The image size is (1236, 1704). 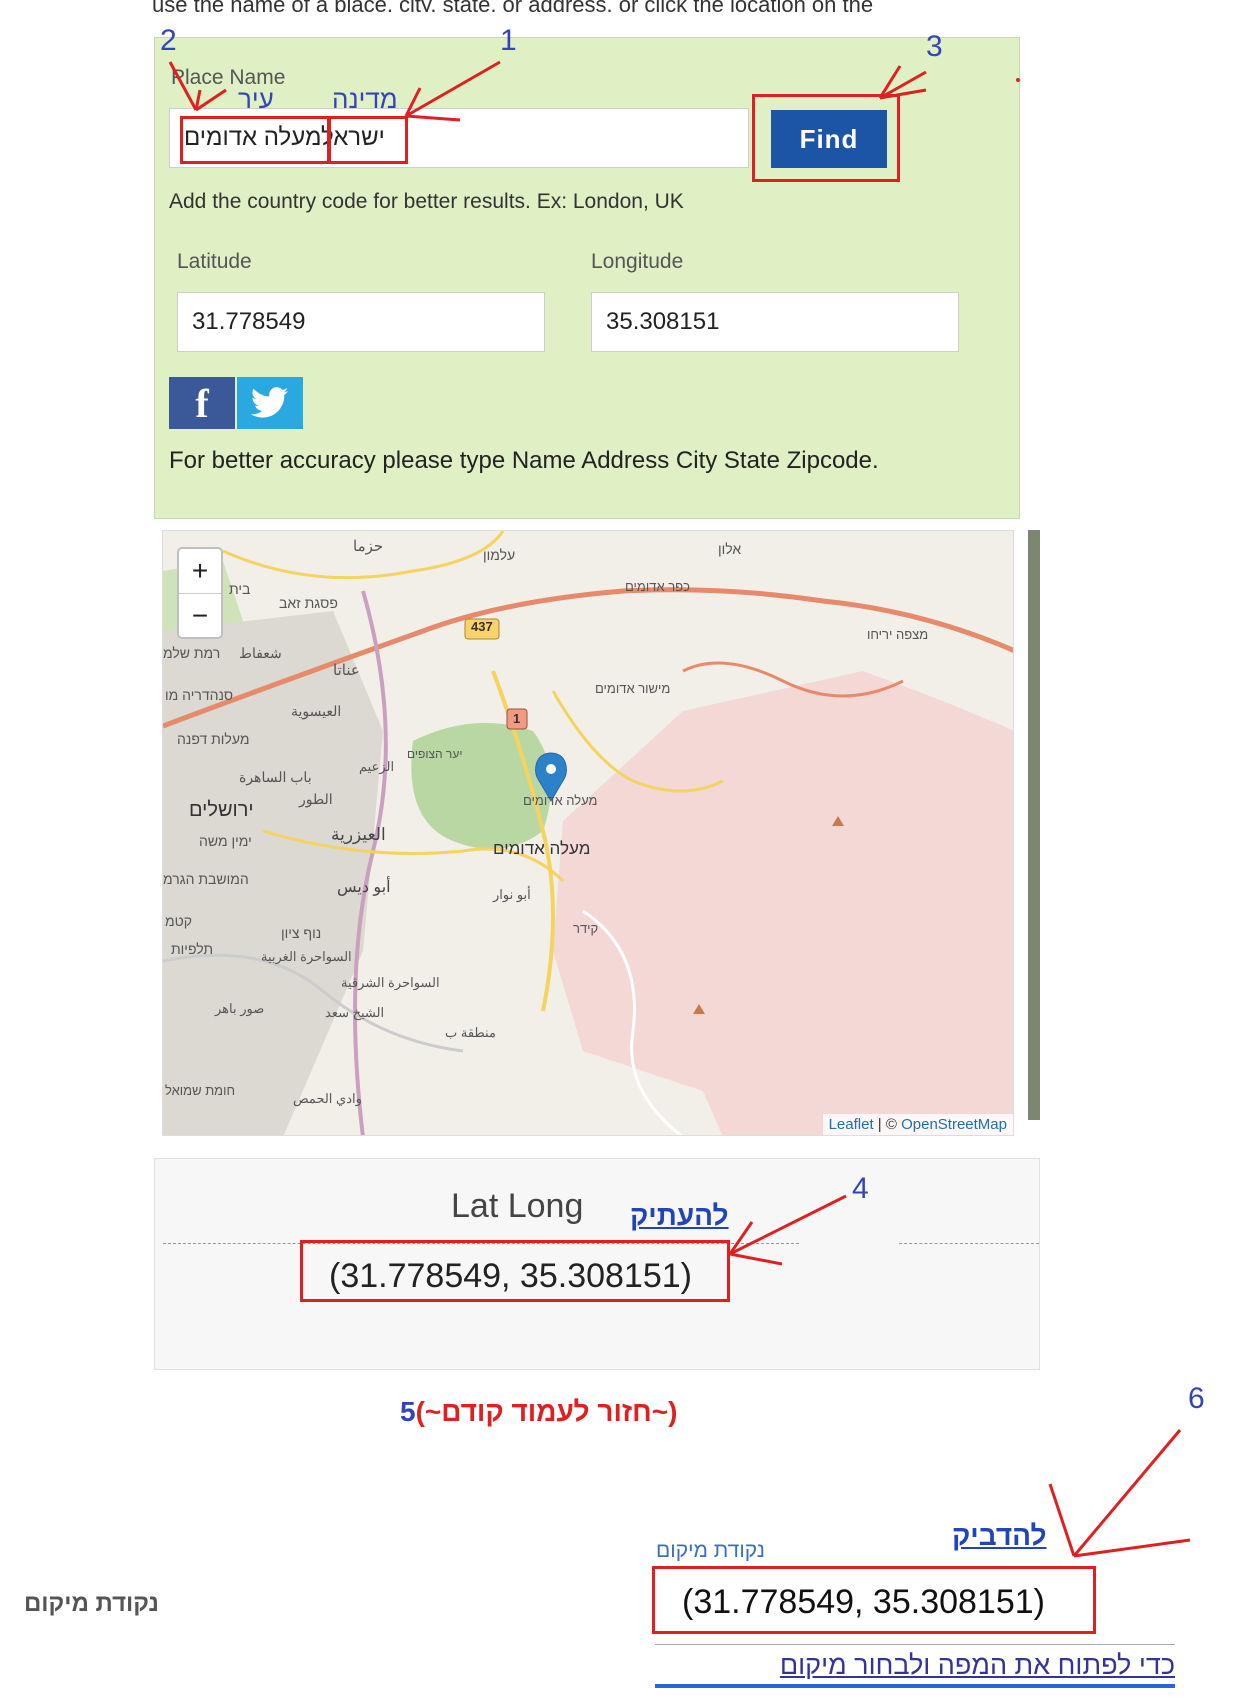 What do you see at coordinates (508, 40) in the screenshot?
I see `annotation-number: 1` at bounding box center [508, 40].